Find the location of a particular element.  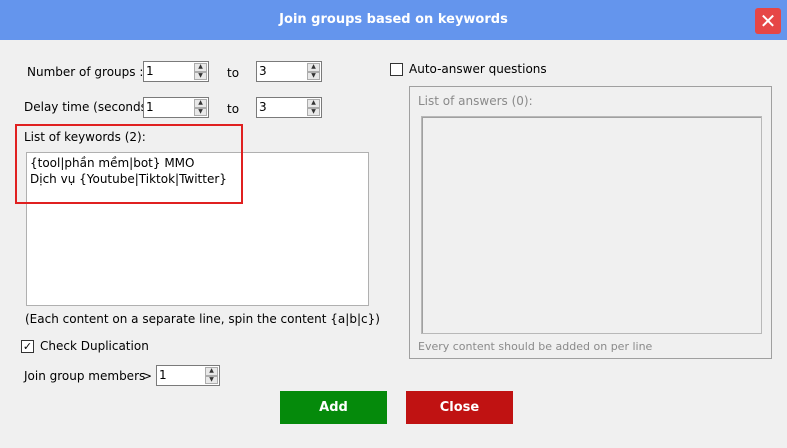

delay-label: Delay time (seconds): is located at coordinates (90, 107).